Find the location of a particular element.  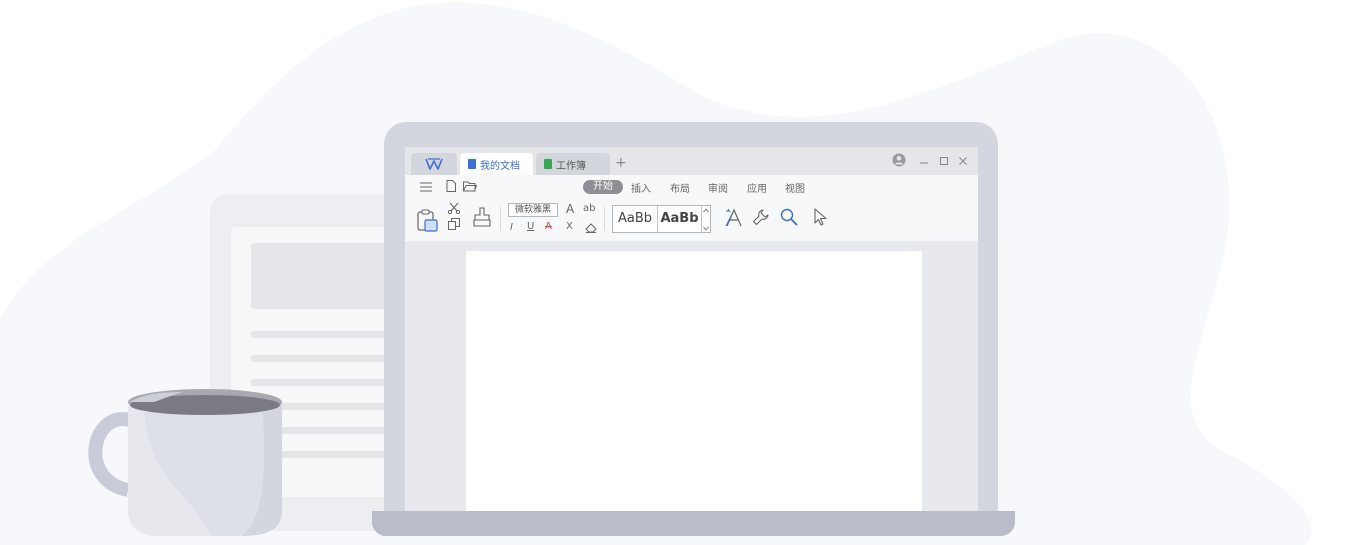

tab-my-documents: 我的文档 is located at coordinates (496, 164).